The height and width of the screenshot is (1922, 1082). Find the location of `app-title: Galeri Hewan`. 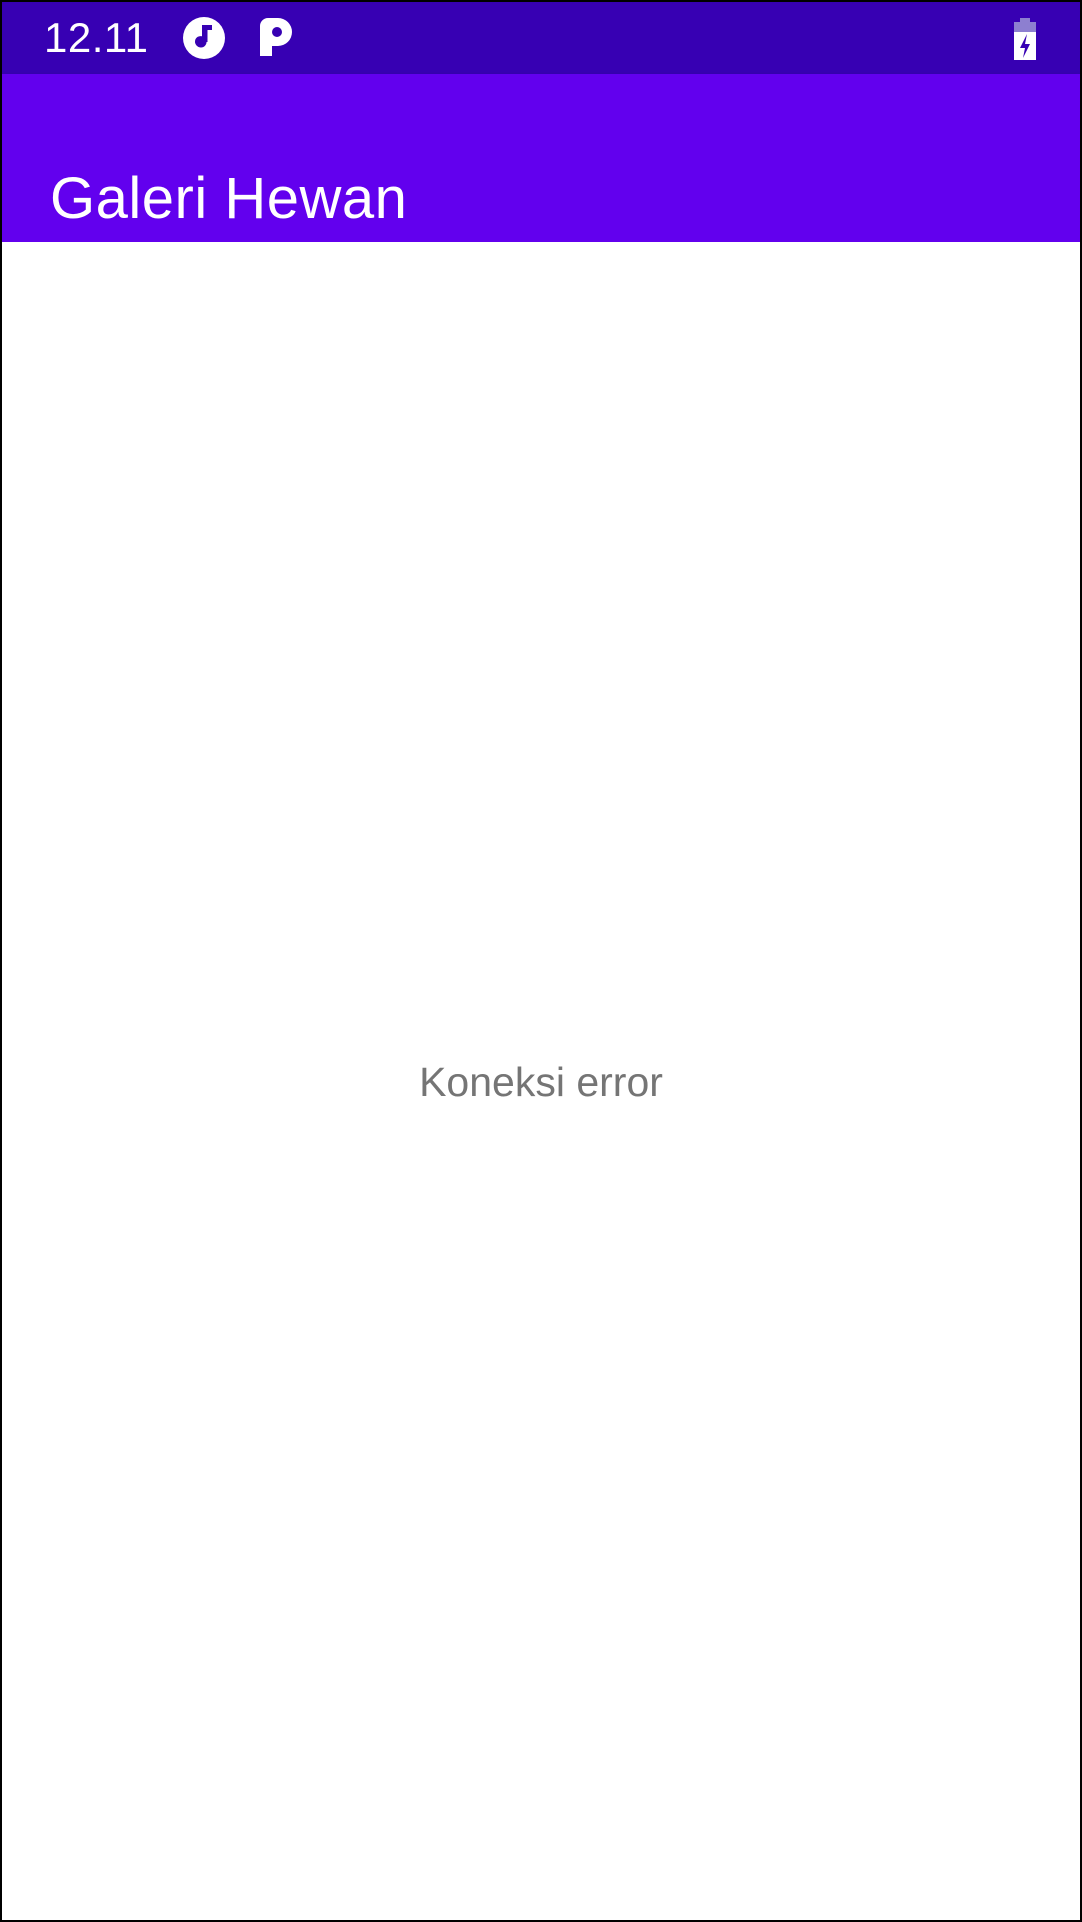

app-title: Galeri Hewan is located at coordinates (229, 198).